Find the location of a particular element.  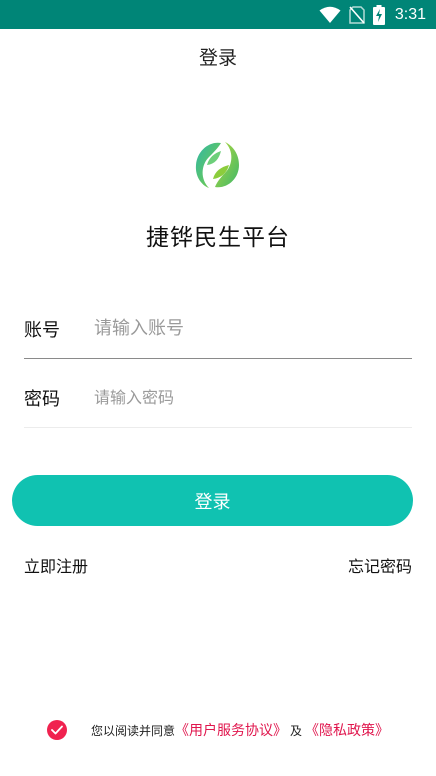

agreement-checkbox is located at coordinates (56, 730).